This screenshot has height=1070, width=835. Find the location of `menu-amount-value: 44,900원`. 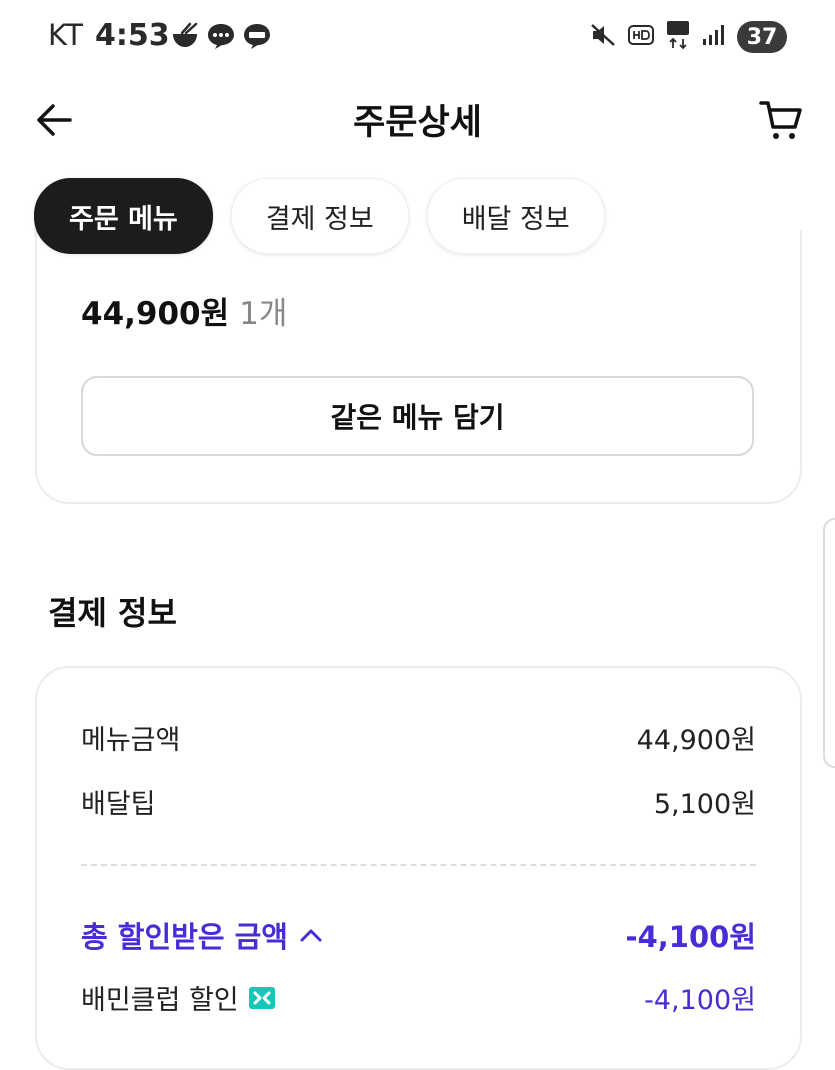

menu-amount-value: 44,900원 is located at coordinates (696, 740).